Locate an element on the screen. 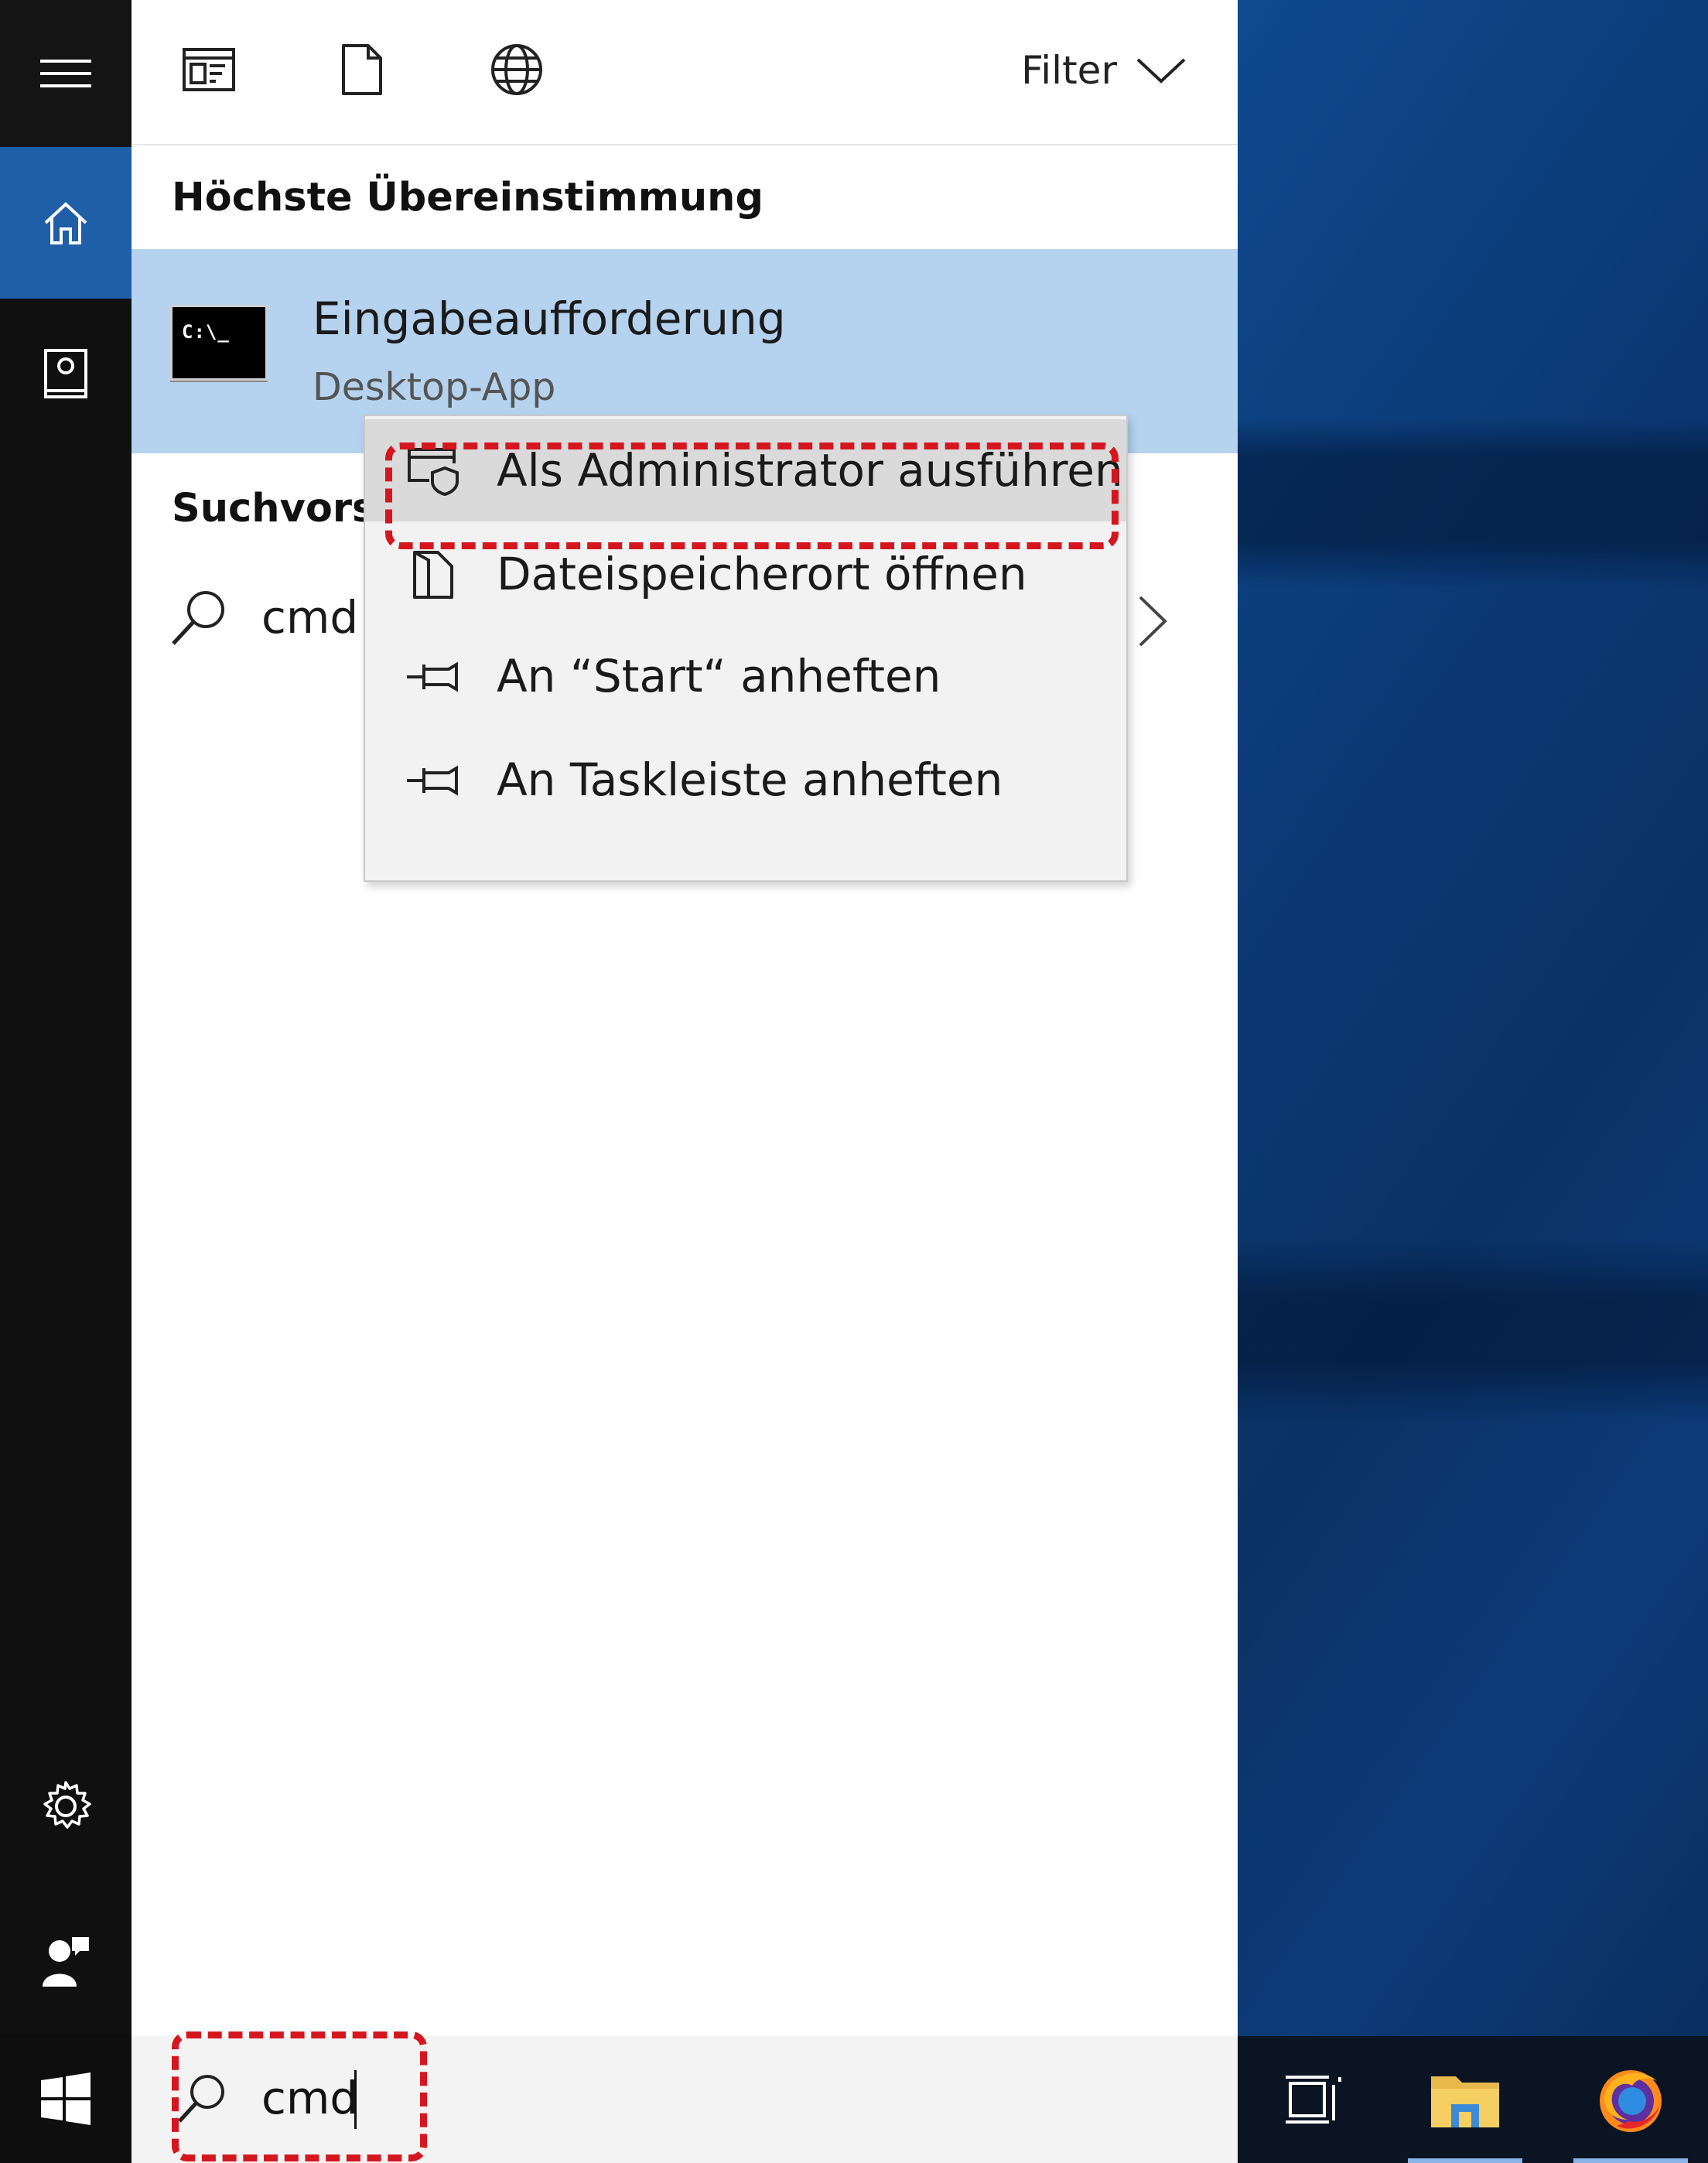 The height and width of the screenshot is (2163, 1708). home-icon is located at coordinates (65, 223).